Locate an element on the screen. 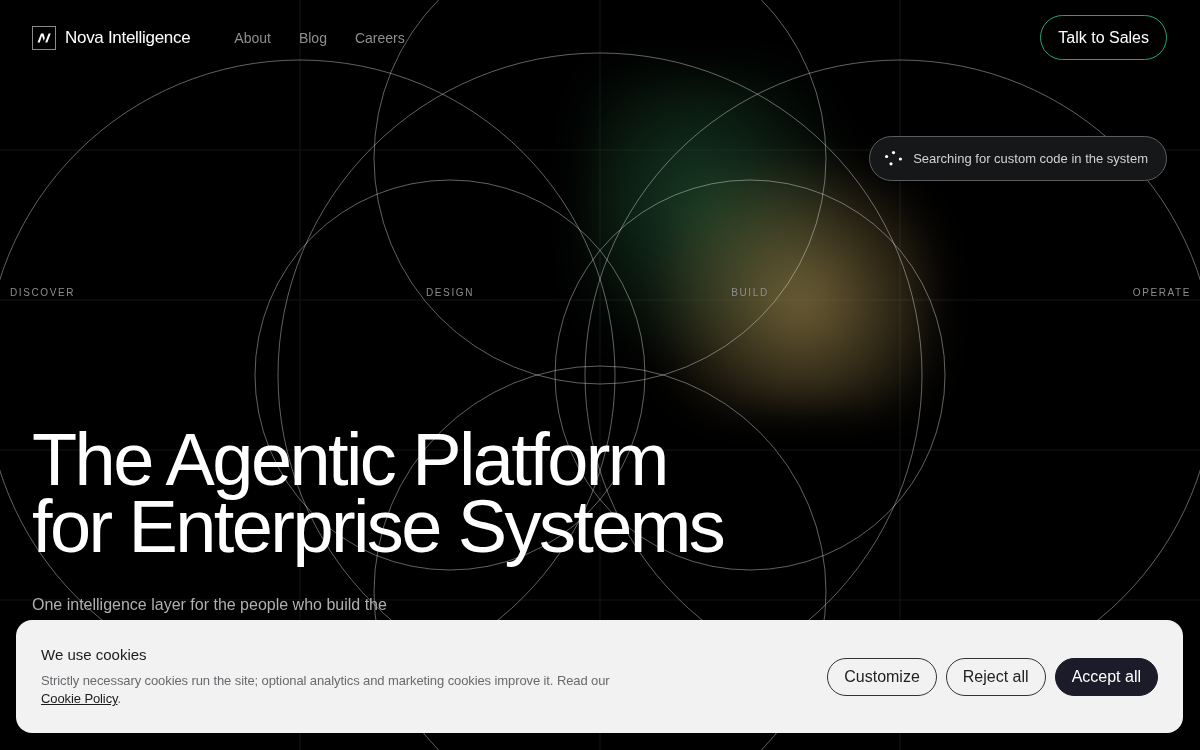 The image size is (1200, 750). loading-dots-icon is located at coordinates (894, 158).